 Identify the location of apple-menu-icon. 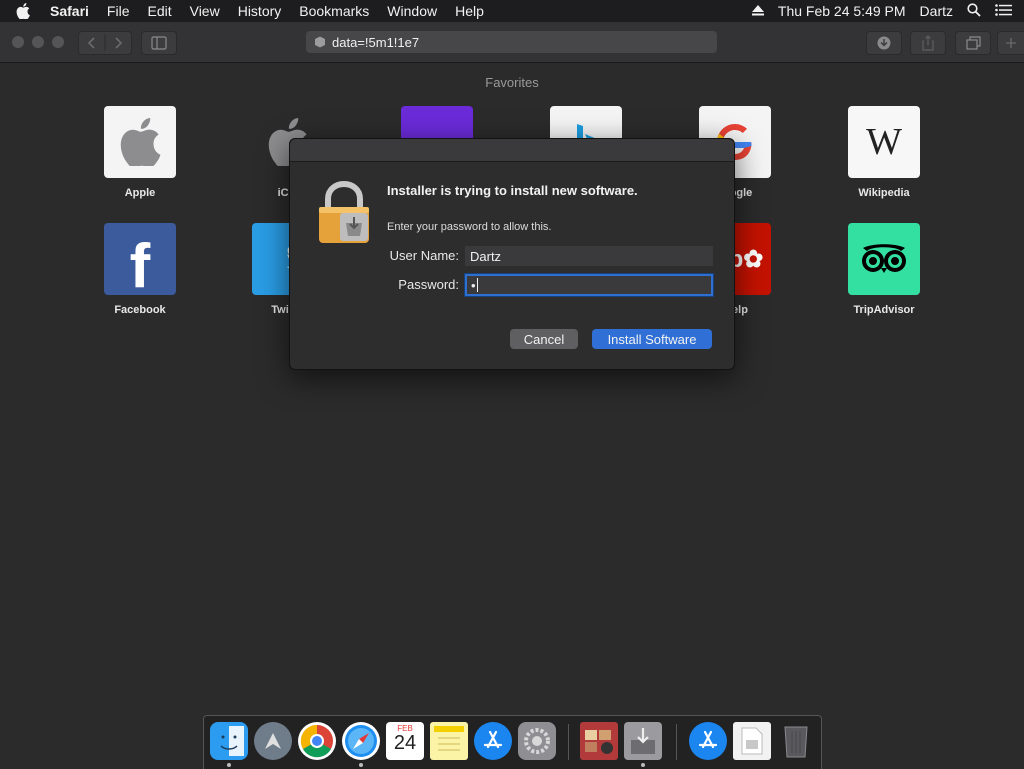
(26, 11).